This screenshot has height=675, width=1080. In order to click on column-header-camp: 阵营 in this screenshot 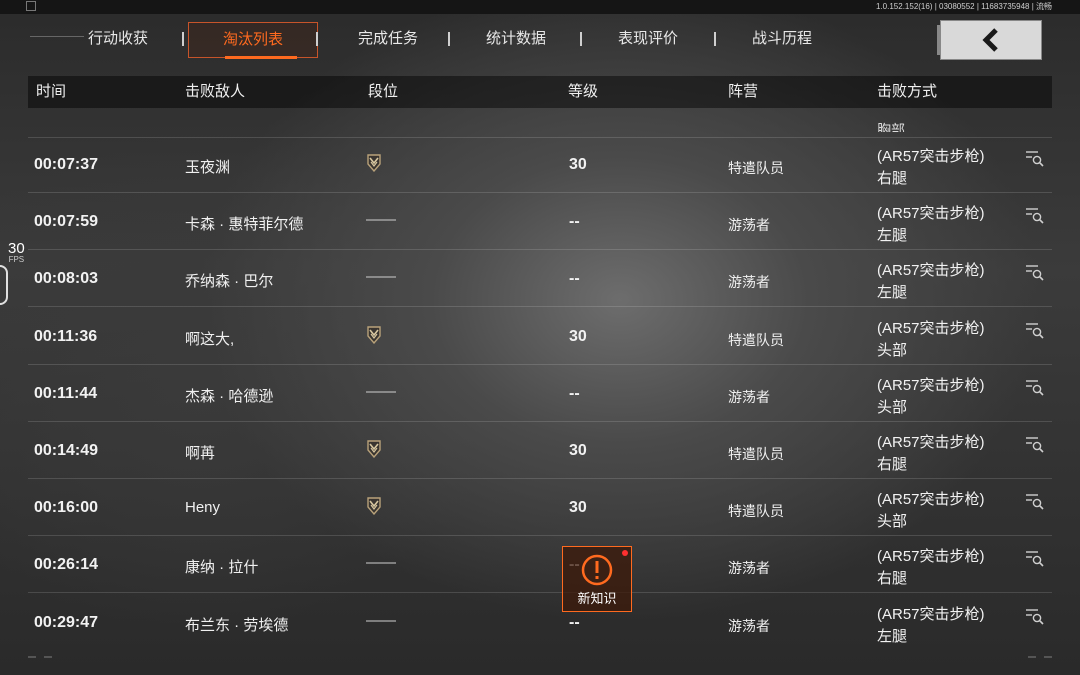, I will do `click(743, 91)`.